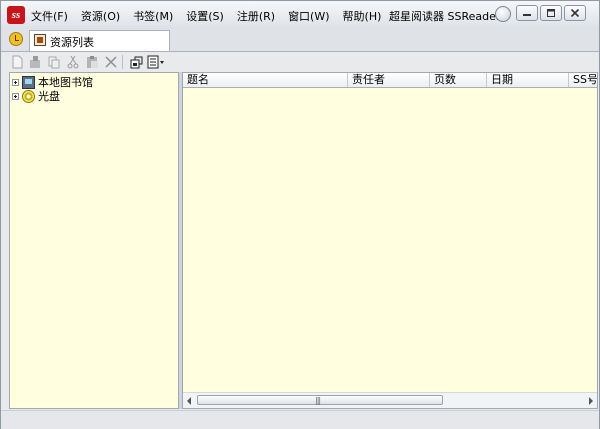 The image size is (600, 429). Describe the element at coordinates (100, 16) in the screenshot. I see `menu-resource: 资源(O)` at that location.